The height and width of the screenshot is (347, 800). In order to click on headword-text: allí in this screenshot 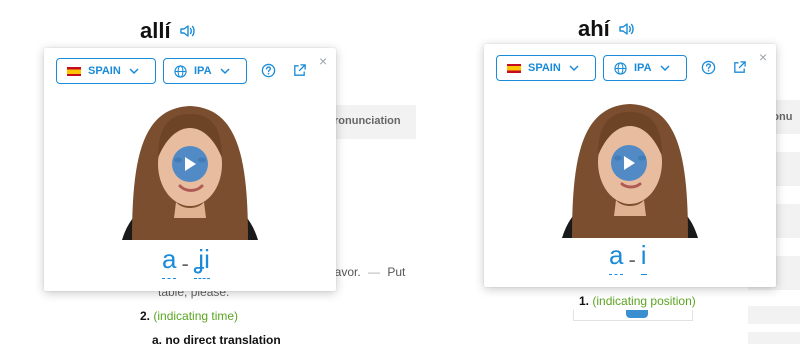, I will do `click(155, 30)`.